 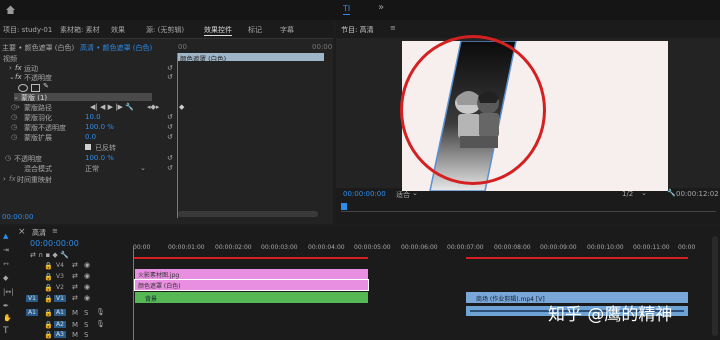 I want to click on ellipse-mask-icon, so click(x=23, y=88).